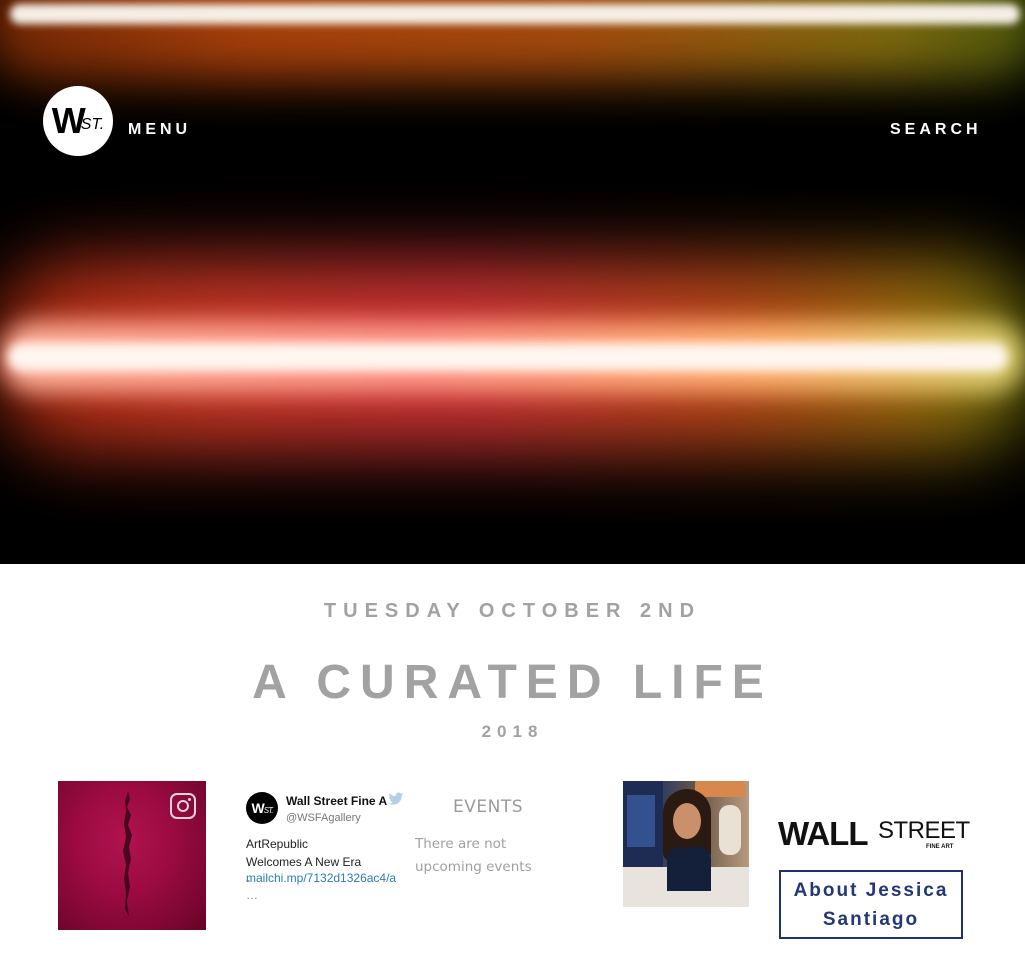  What do you see at coordinates (473, 855) in the screenshot?
I see `events-empty-message: There are not upcoming events` at bounding box center [473, 855].